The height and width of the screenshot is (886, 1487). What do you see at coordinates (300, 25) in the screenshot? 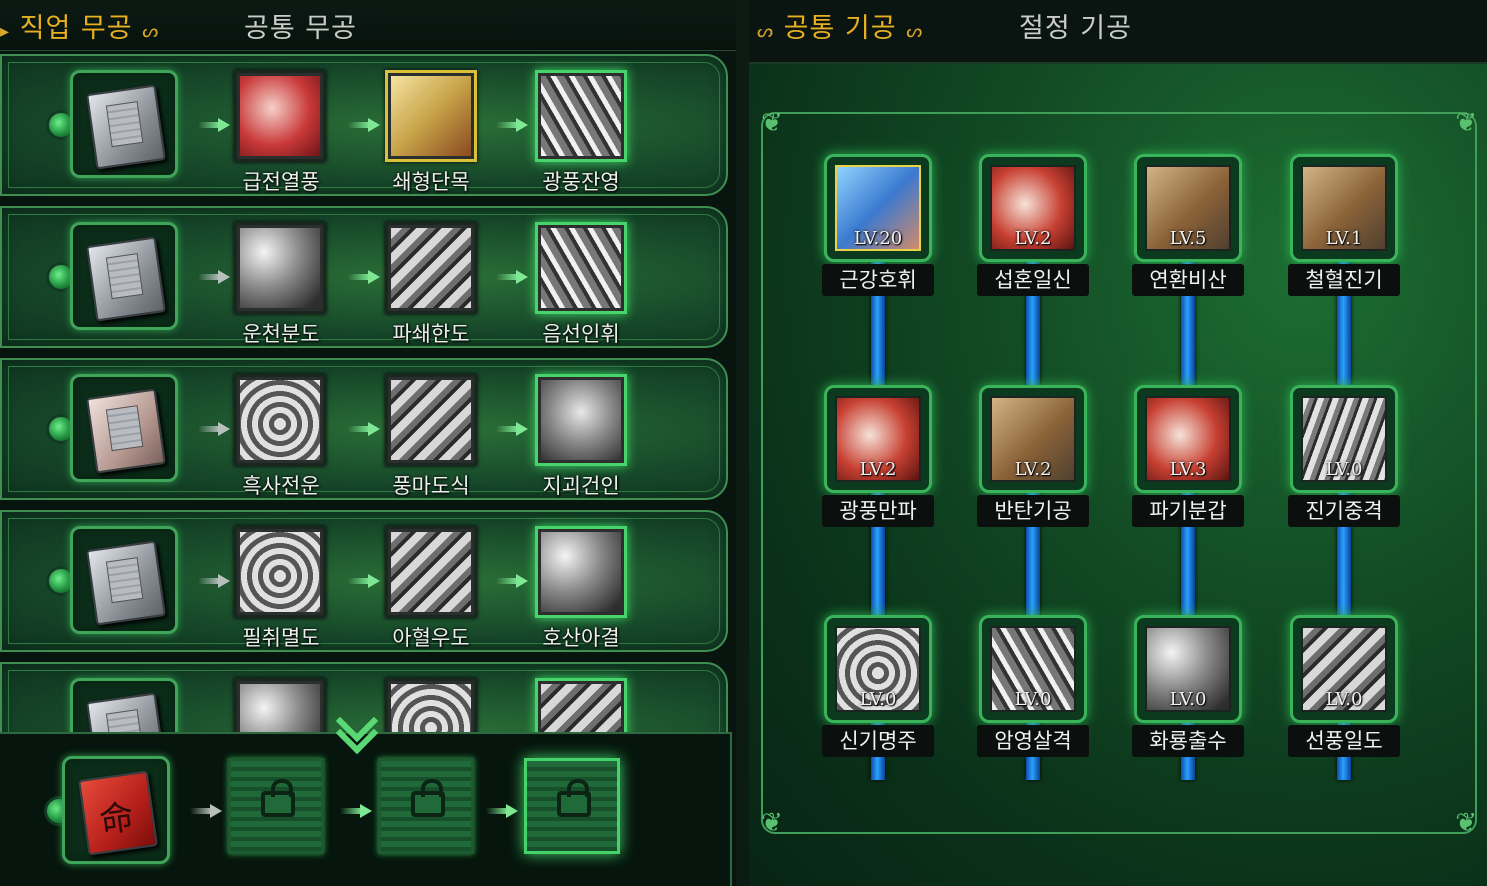
I see `tab-common-martial-arts: 공통 무공` at bounding box center [300, 25].